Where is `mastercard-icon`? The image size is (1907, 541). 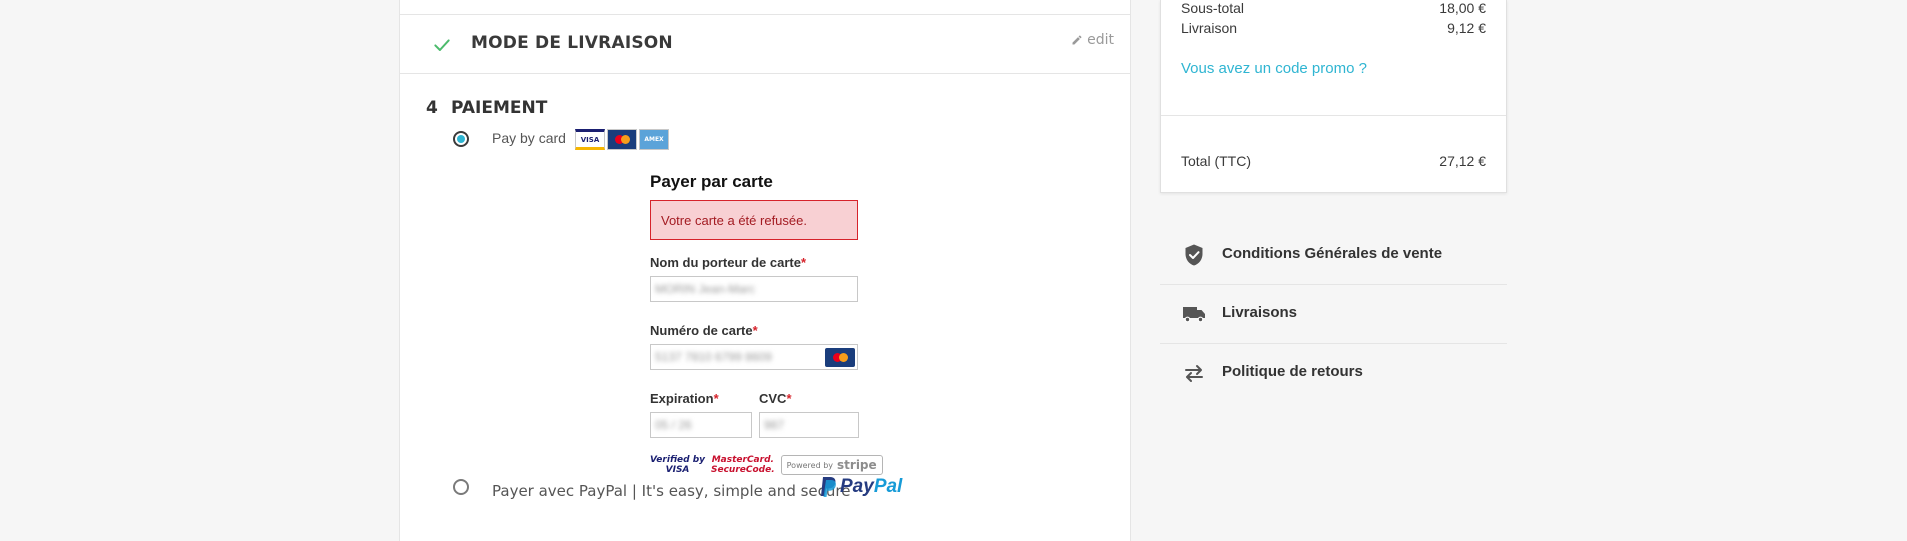
mastercard-icon is located at coordinates (840, 357).